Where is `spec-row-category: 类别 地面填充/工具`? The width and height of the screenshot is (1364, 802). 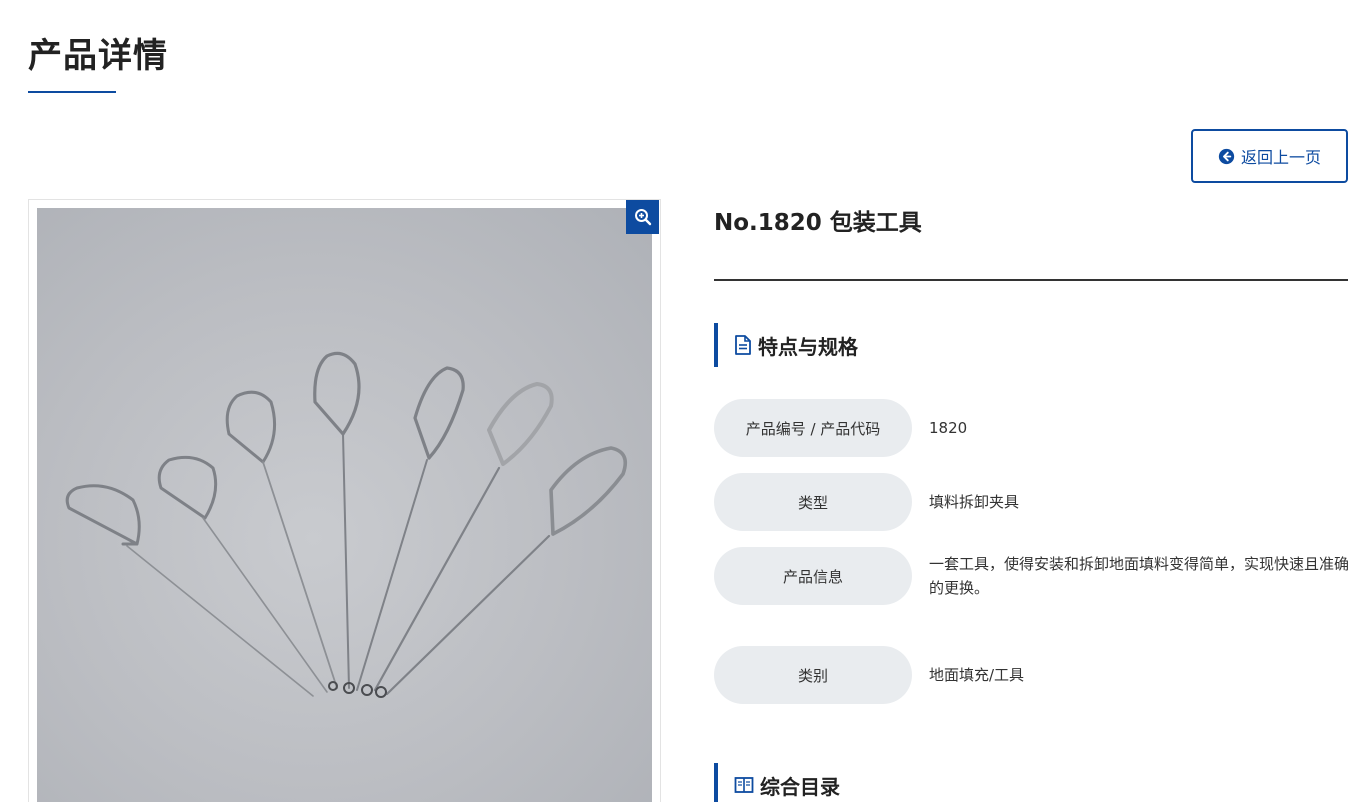 spec-row-category: 类别 地面填充/工具 is located at coordinates (869, 675).